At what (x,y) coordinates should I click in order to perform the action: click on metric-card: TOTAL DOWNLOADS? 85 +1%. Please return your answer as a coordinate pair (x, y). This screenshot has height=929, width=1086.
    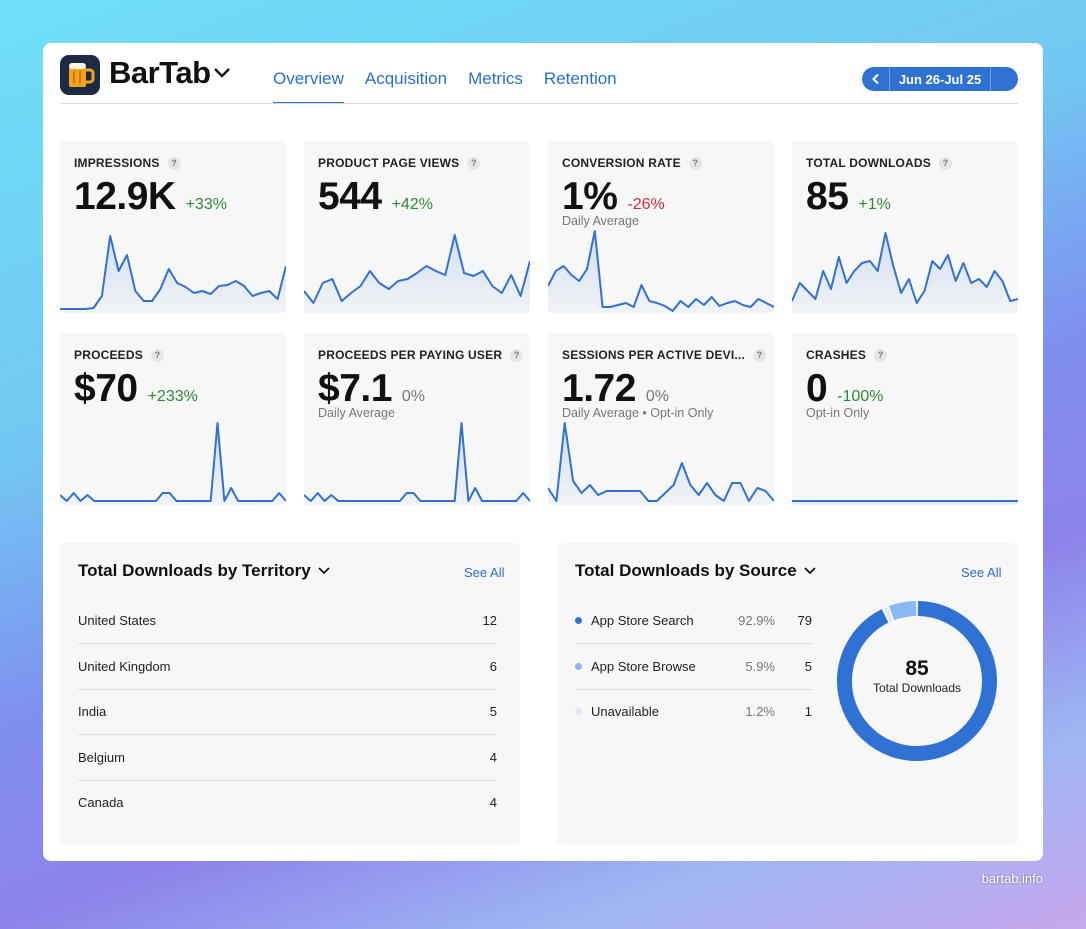
    Looking at the image, I should click on (905, 227).